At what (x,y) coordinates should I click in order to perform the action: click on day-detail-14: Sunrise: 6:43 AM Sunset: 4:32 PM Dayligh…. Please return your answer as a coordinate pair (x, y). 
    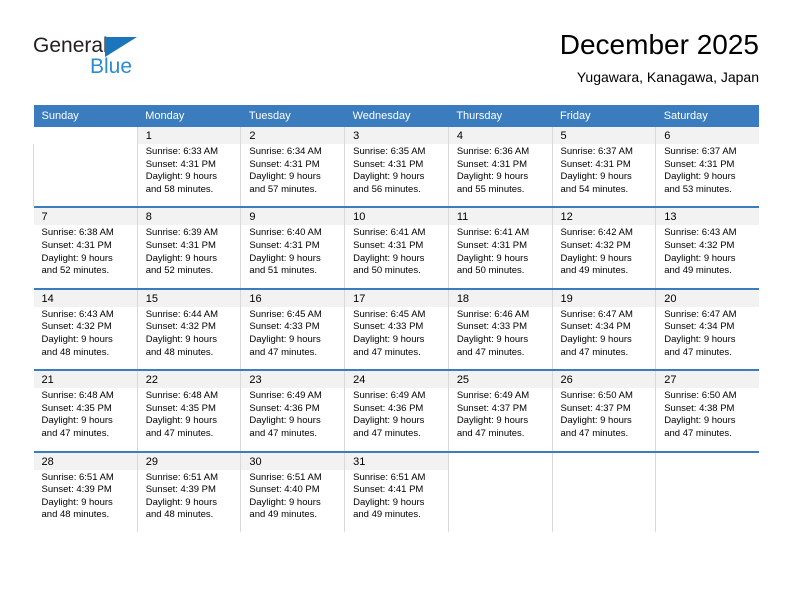
    Looking at the image, I should click on (85, 338).